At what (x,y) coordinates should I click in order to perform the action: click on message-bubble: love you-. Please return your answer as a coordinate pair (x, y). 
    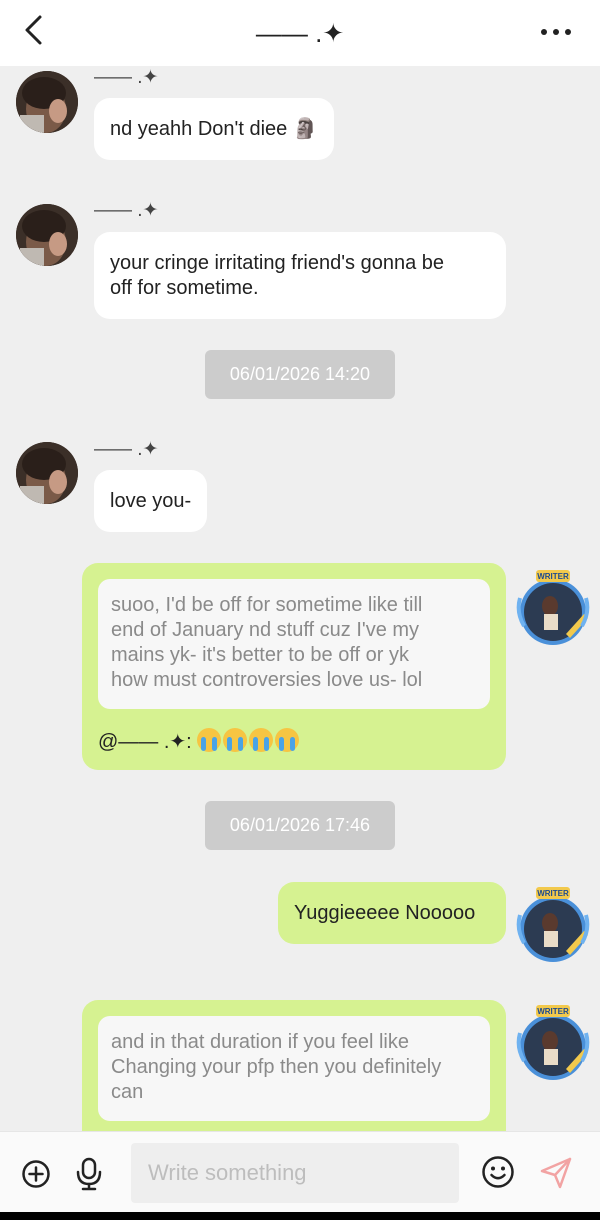
    Looking at the image, I should click on (151, 501).